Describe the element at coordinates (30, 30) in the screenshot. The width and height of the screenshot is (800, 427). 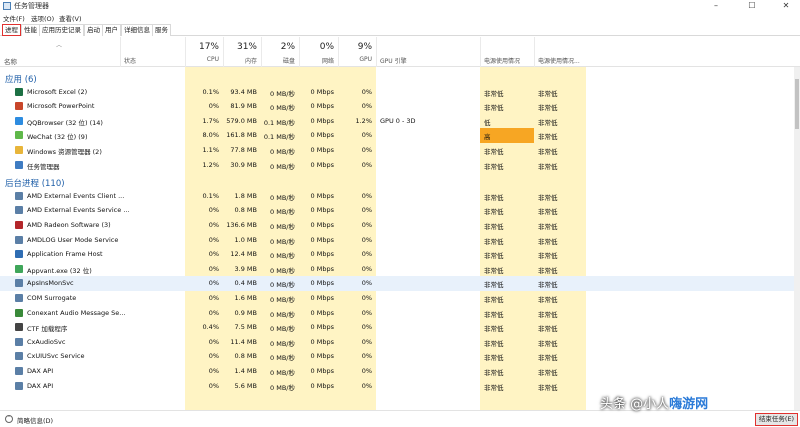
I see `tab-performance: 性能` at that location.